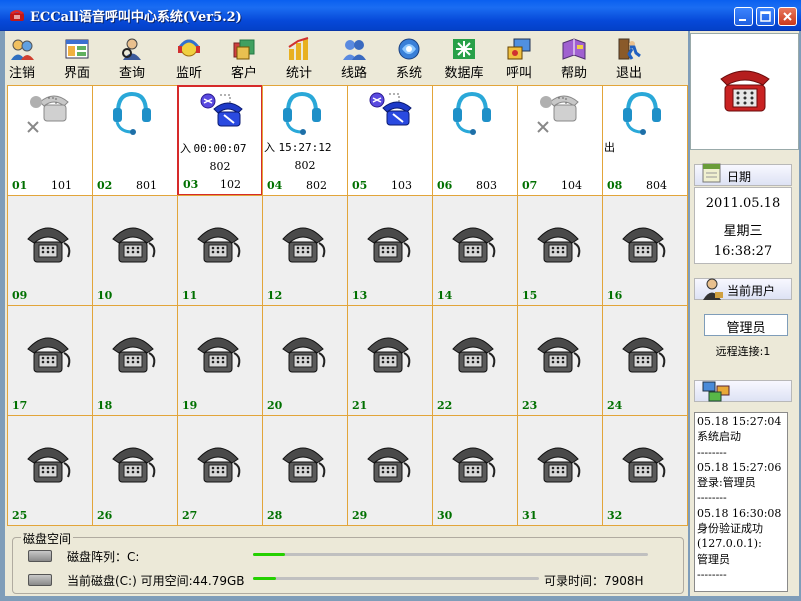  I want to click on channel-cell-31: 31, so click(560, 470).